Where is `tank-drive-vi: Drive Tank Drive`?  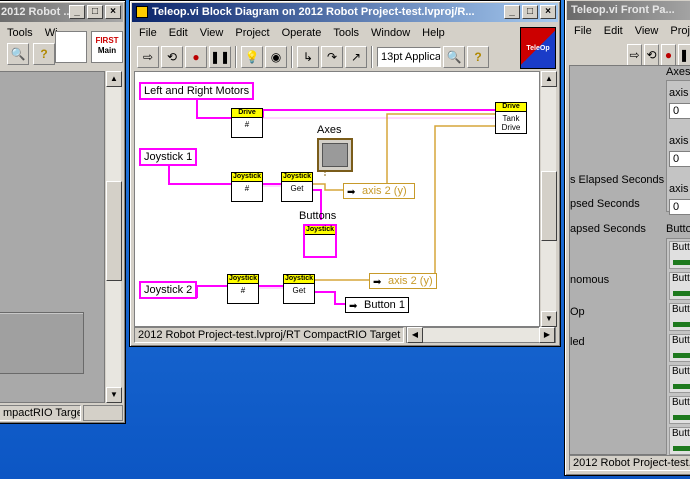
tank-drive-vi: Drive Tank Drive is located at coordinates (511, 118).